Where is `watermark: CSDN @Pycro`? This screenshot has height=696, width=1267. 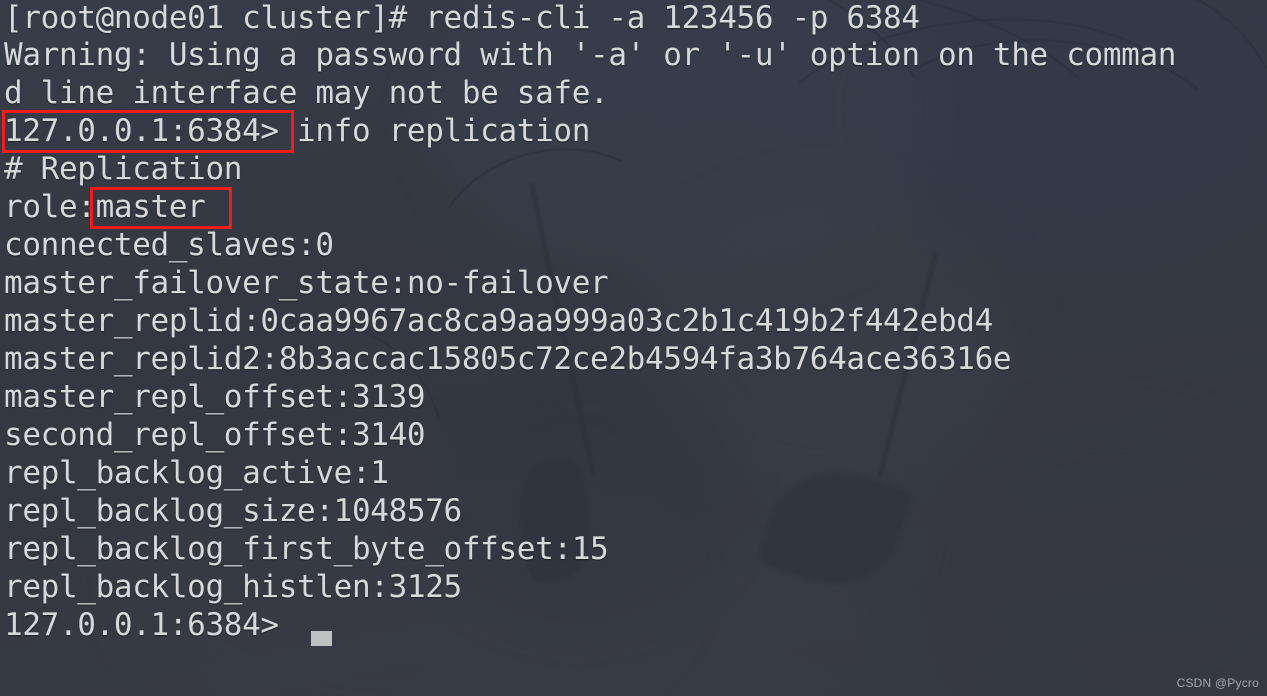
watermark: CSDN @Pycro is located at coordinates (1217, 683).